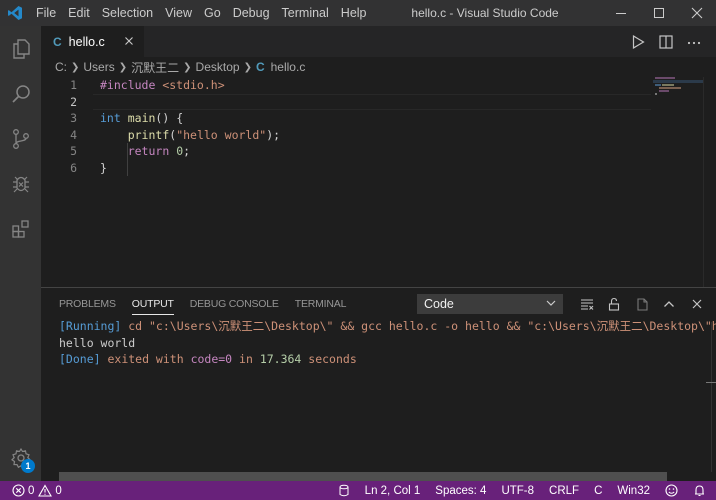 The width and height of the screenshot is (716, 500). What do you see at coordinates (152, 304) in the screenshot?
I see `tab-output: OUTPUT` at bounding box center [152, 304].